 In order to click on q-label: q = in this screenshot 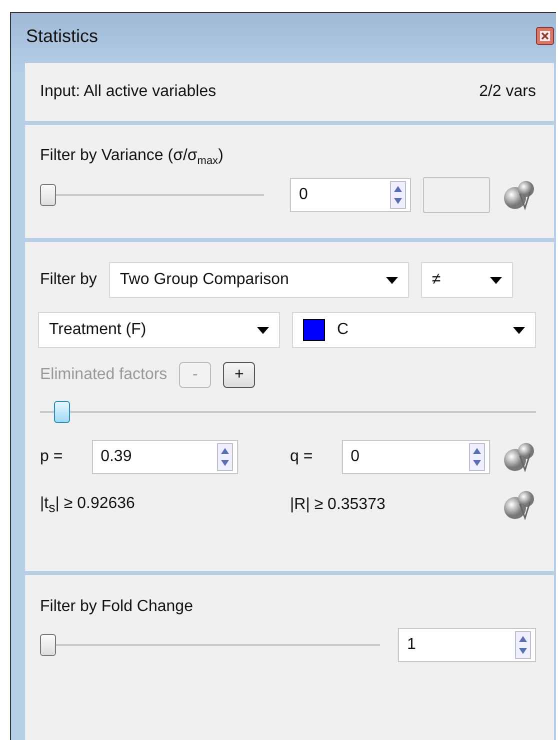, I will do `click(302, 457)`.